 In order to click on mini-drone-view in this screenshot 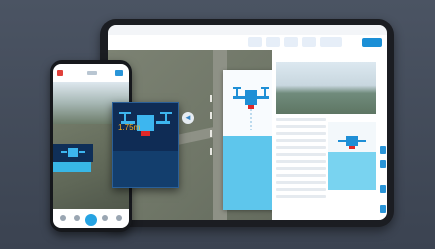, I will do `click(352, 156)`.